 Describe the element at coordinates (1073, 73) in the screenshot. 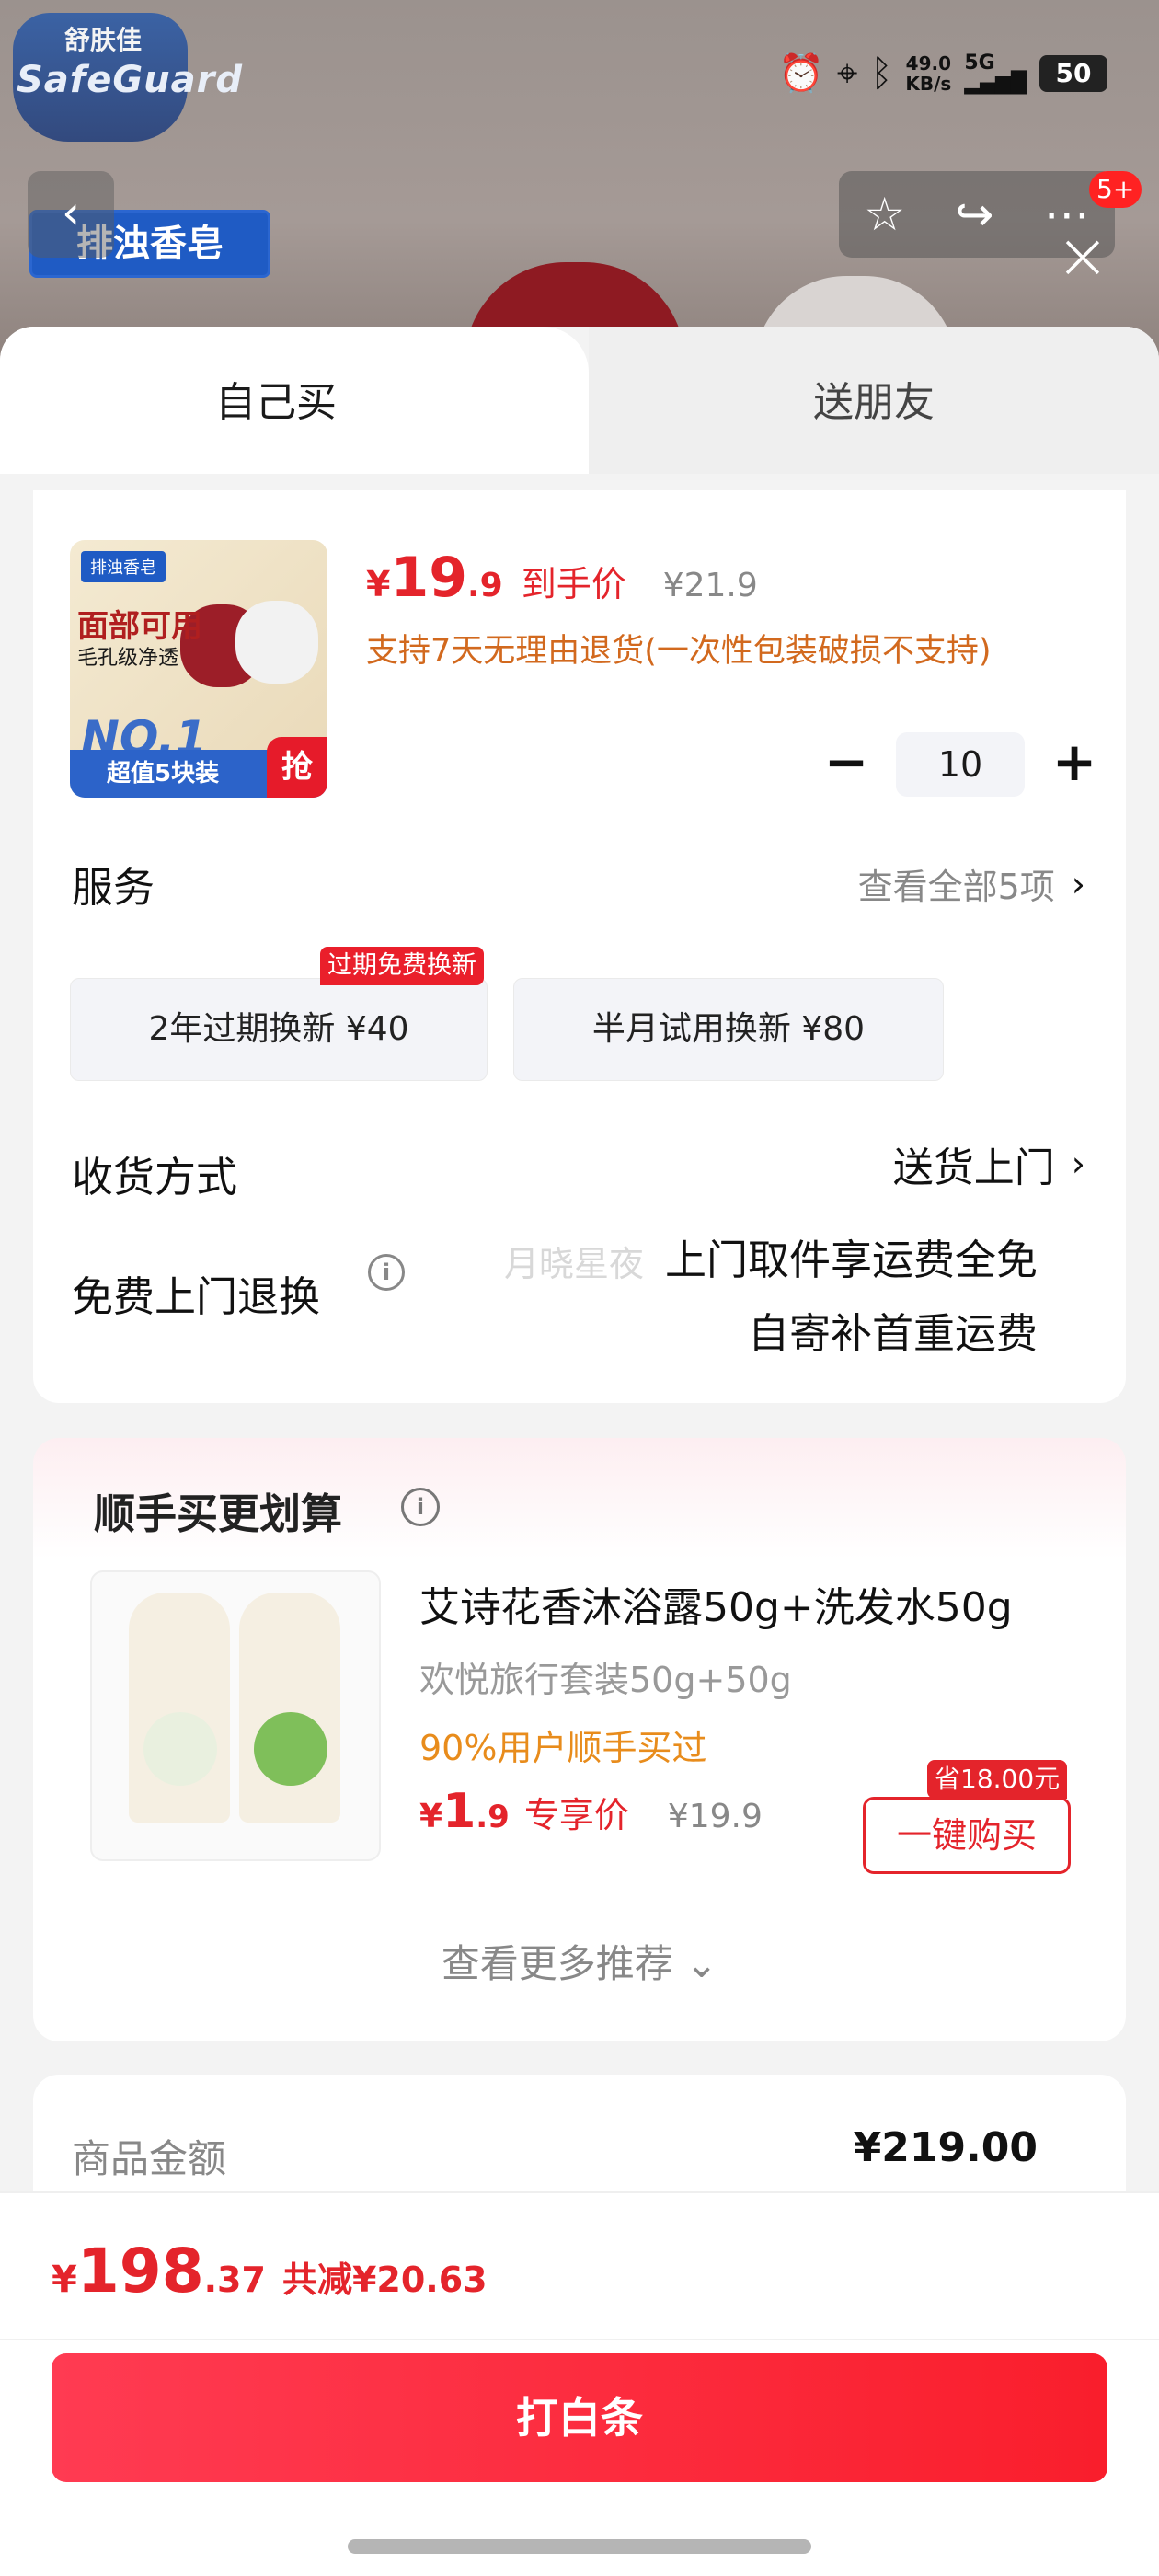

I see `battery-icon: 50` at that location.